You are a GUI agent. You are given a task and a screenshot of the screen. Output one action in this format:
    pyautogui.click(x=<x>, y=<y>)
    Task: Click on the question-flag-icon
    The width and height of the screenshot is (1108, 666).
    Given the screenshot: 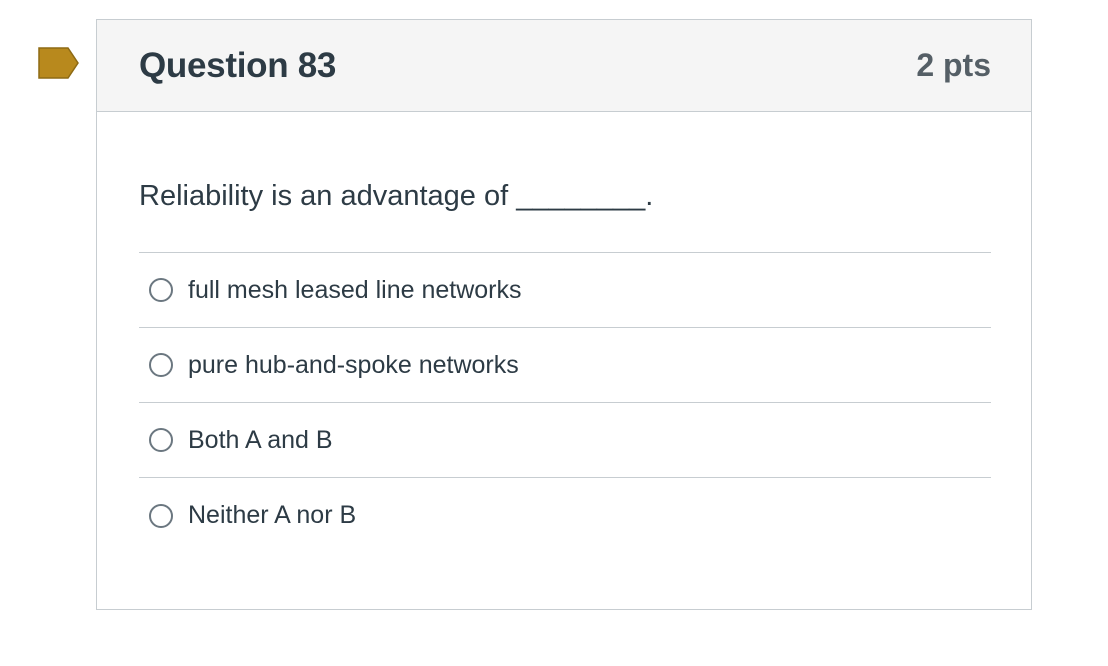 What is the action you would take?
    pyautogui.click(x=58, y=63)
    